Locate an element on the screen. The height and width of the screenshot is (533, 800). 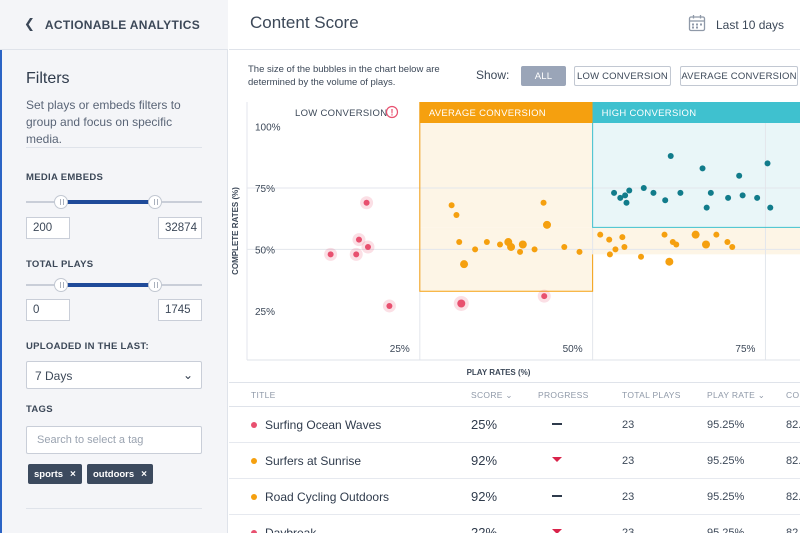
total-plays-slider is located at coordinates (114, 285).